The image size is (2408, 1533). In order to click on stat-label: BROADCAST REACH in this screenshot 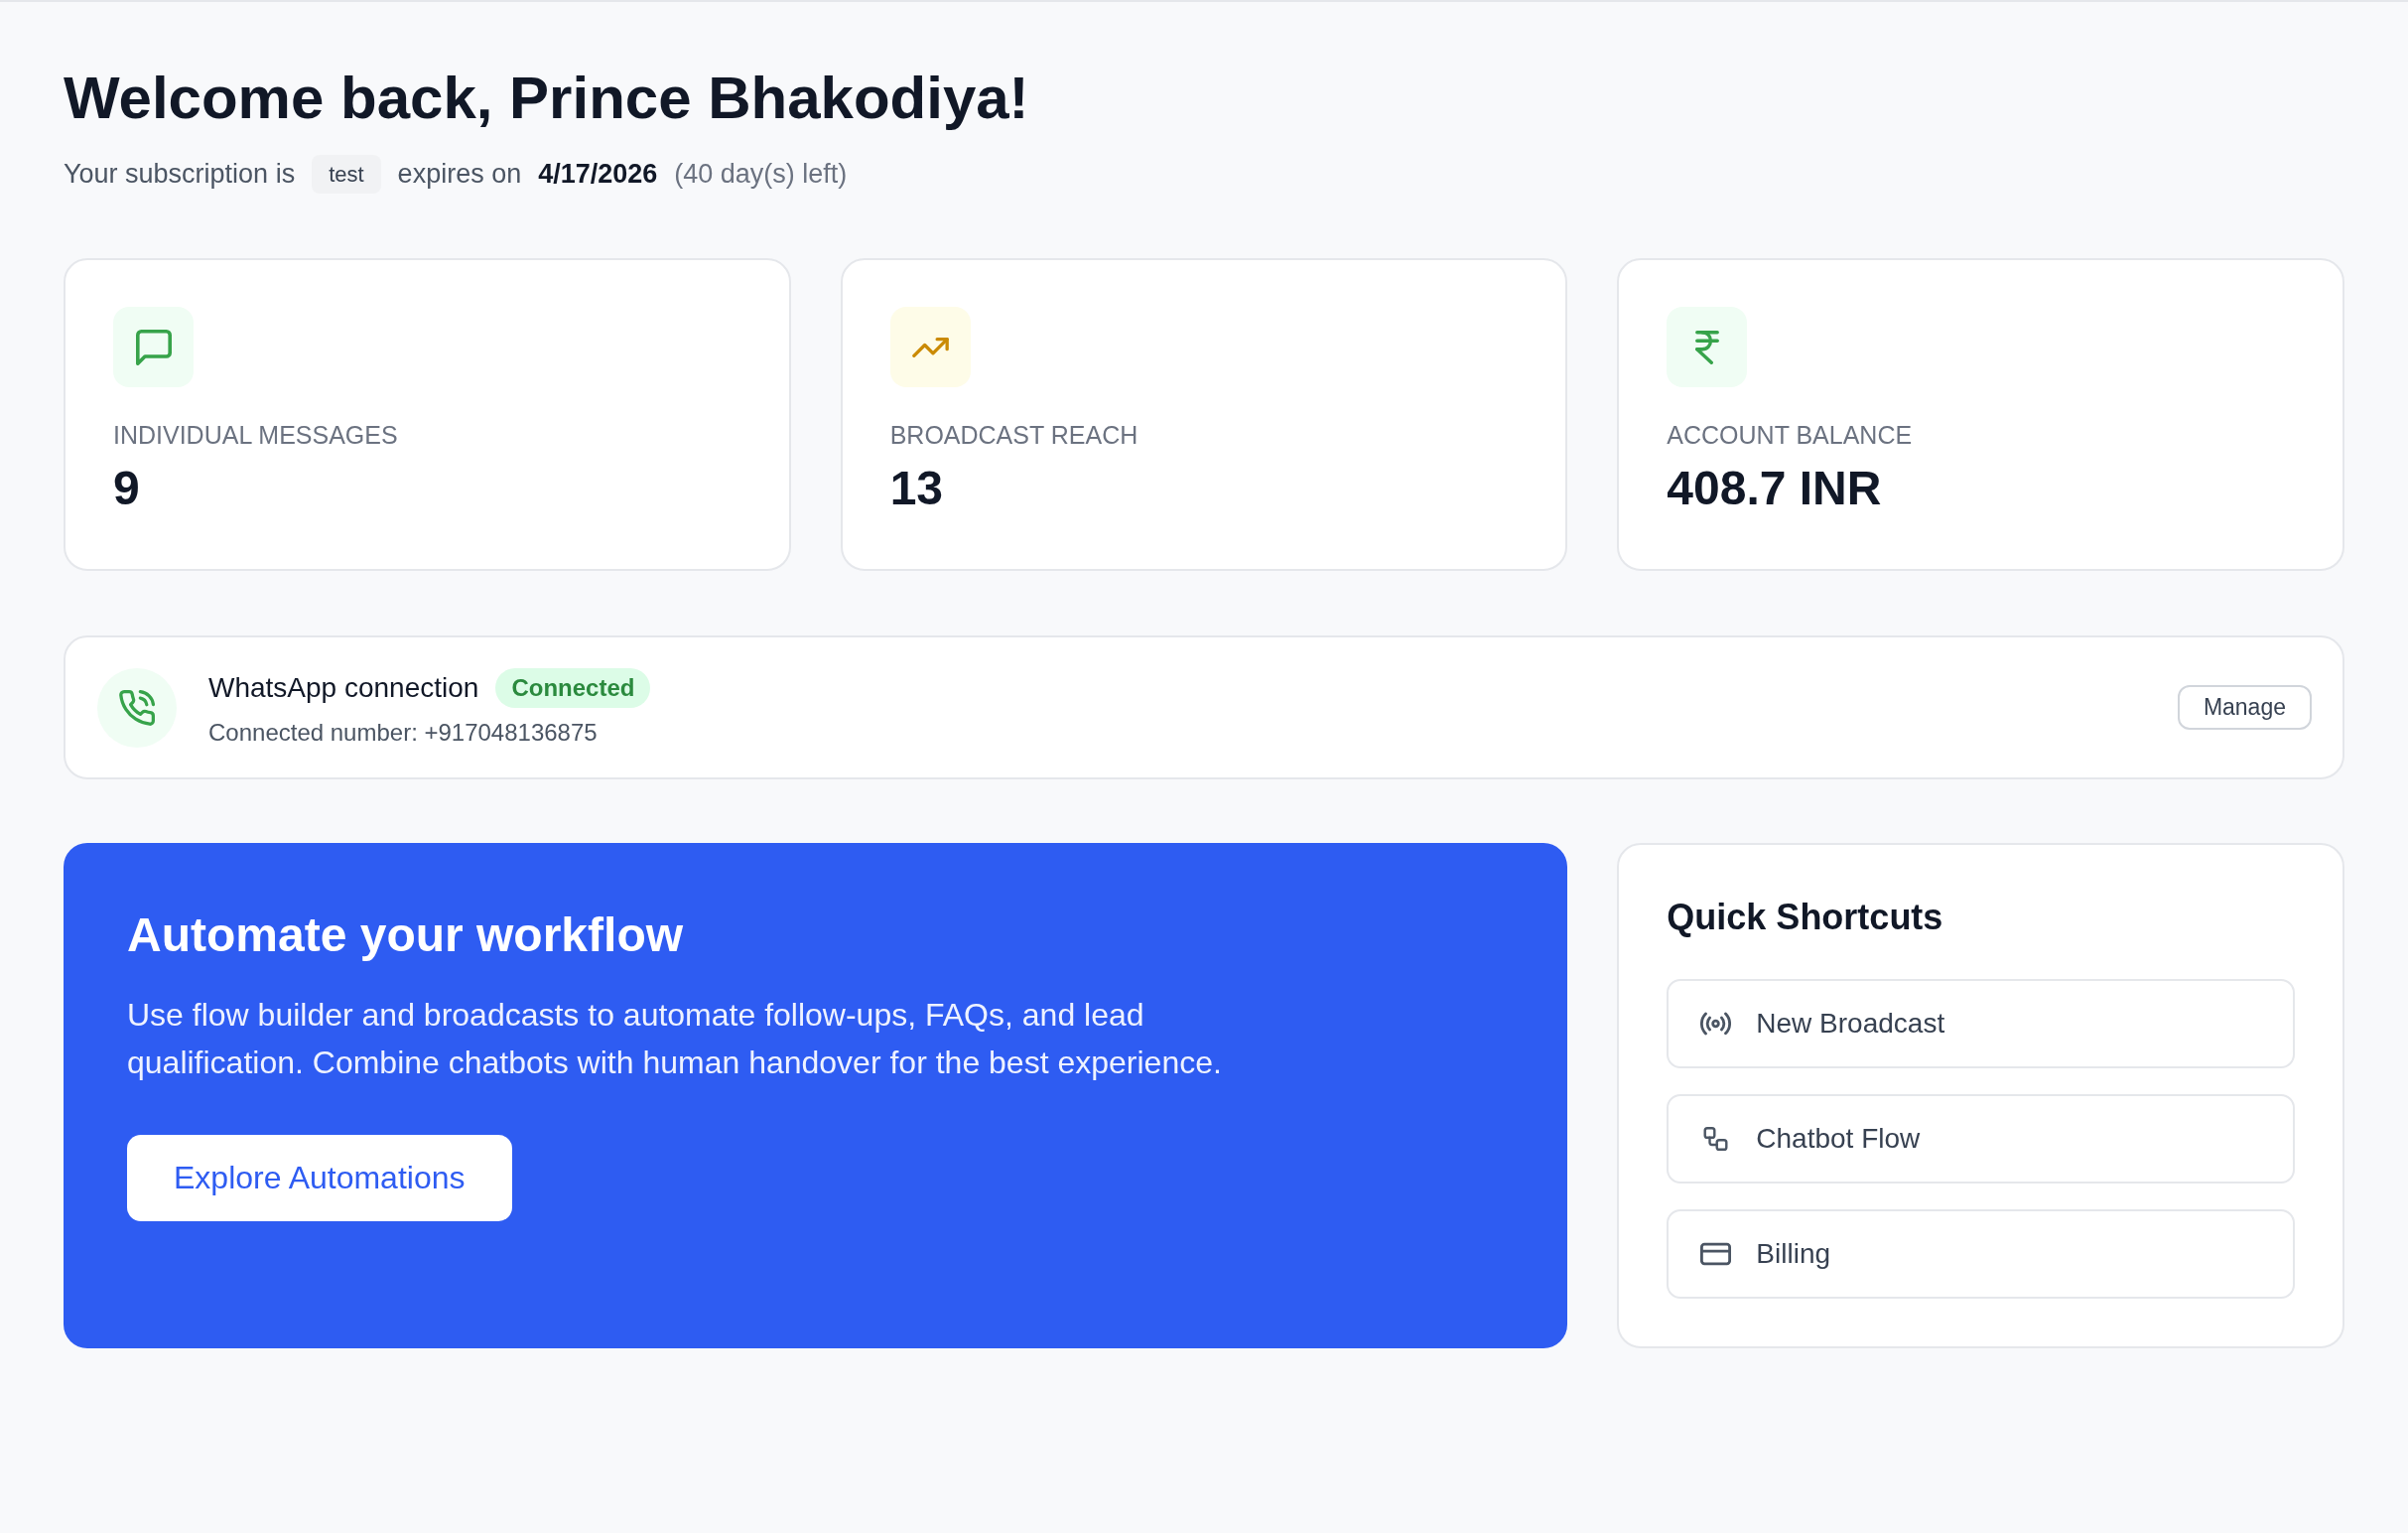, I will do `click(1014, 435)`.